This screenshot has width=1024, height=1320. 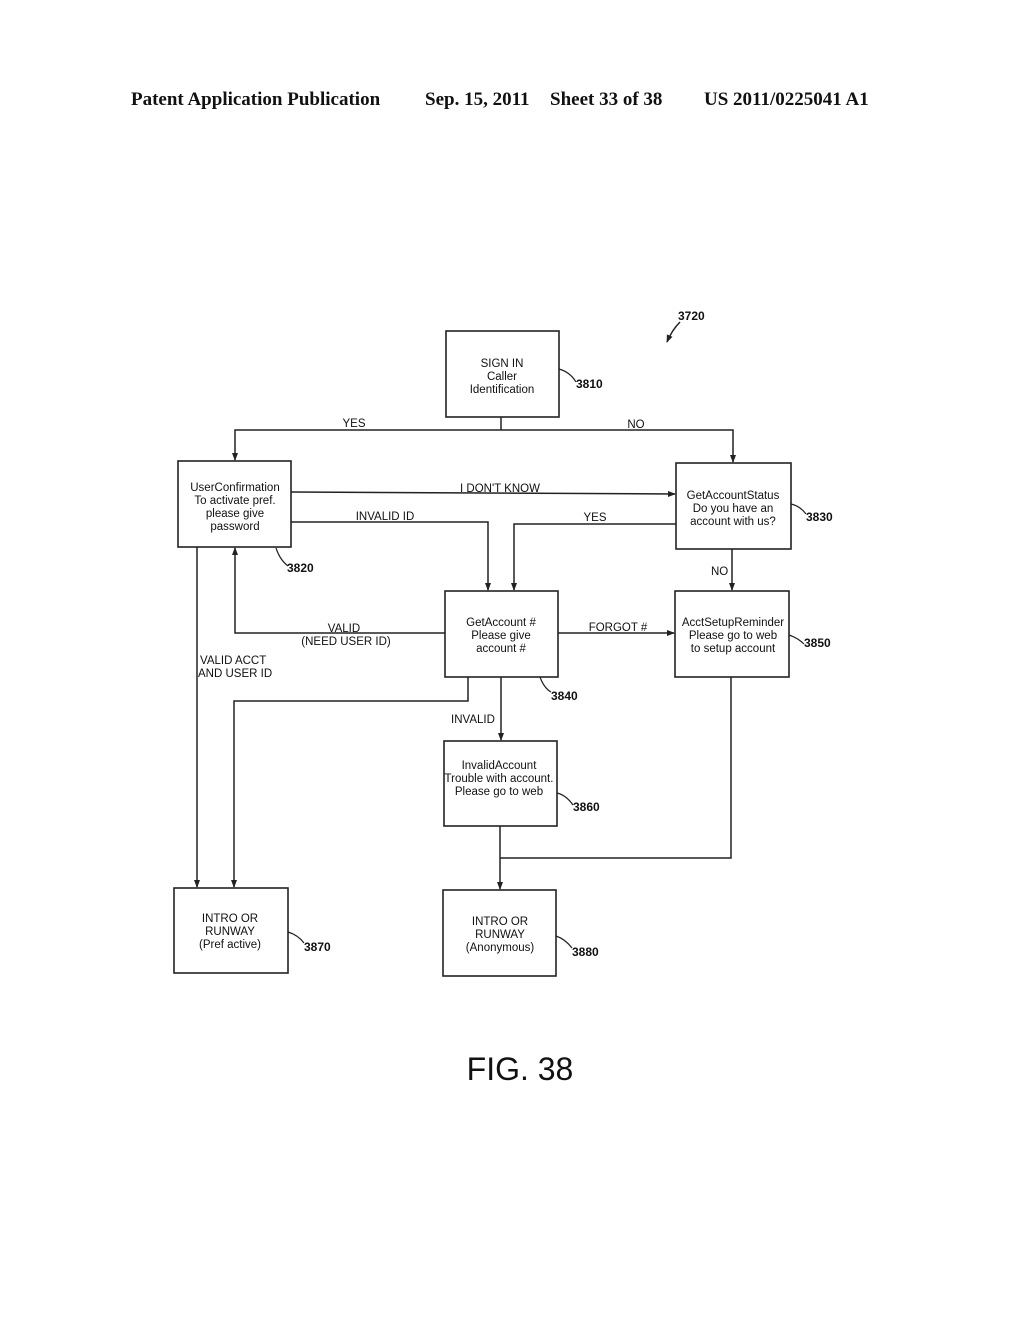 I want to click on svg-text: UserConfirmation, so click(x=234, y=488).